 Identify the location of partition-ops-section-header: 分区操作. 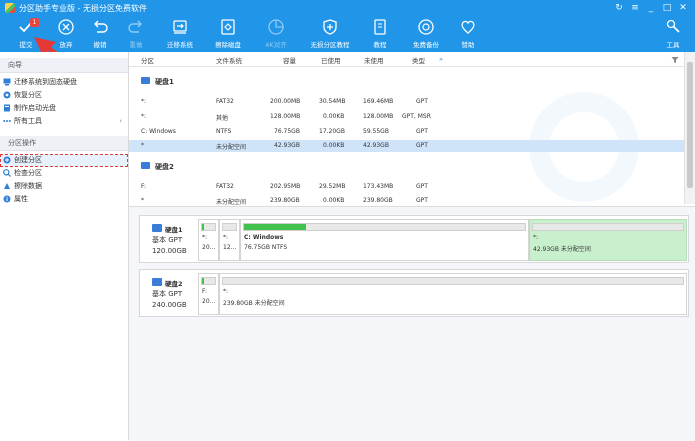
(64, 143).